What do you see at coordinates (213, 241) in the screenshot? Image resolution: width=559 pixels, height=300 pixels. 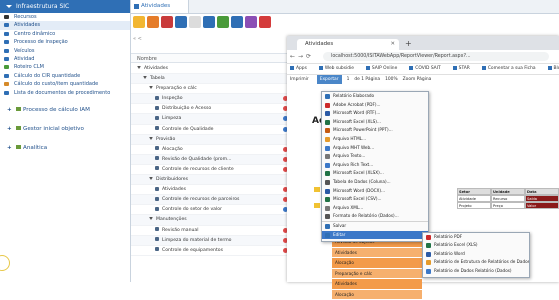 I see `tree-row: Limpeza do material de termo` at bounding box center [213, 241].